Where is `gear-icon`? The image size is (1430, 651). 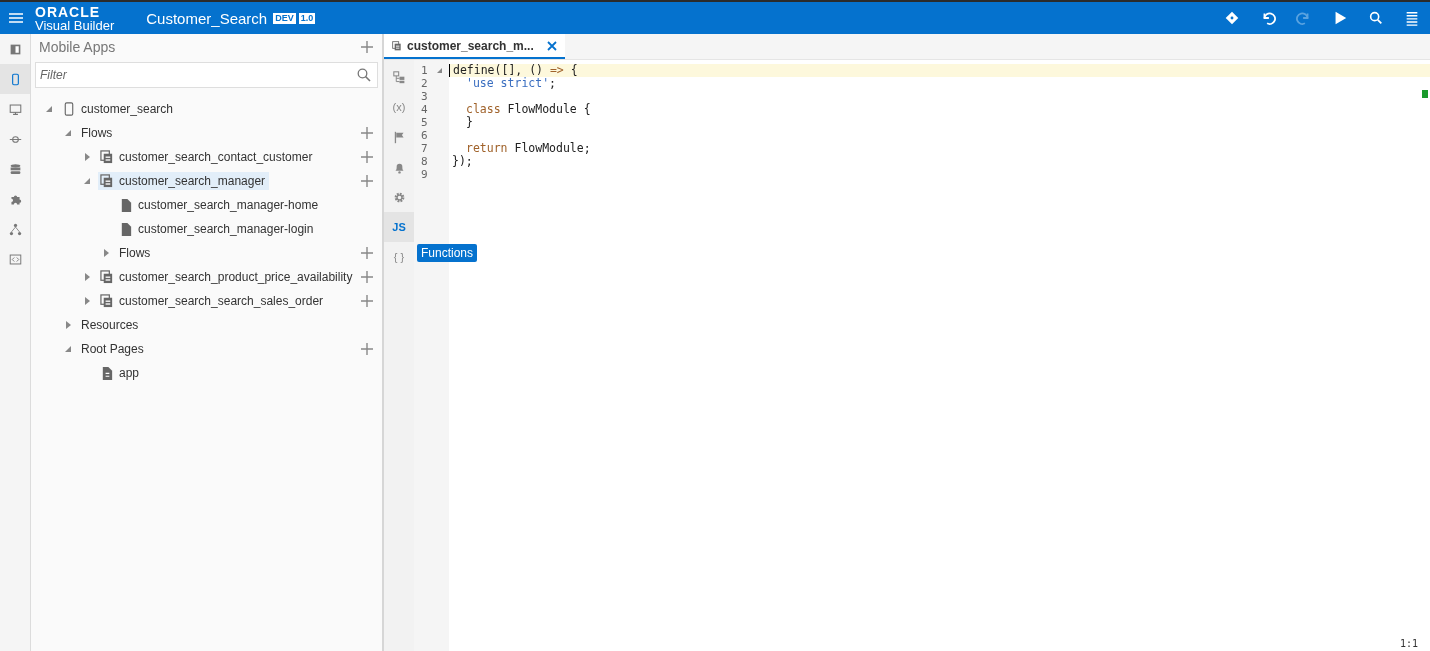
gear-icon is located at coordinates (399, 197).